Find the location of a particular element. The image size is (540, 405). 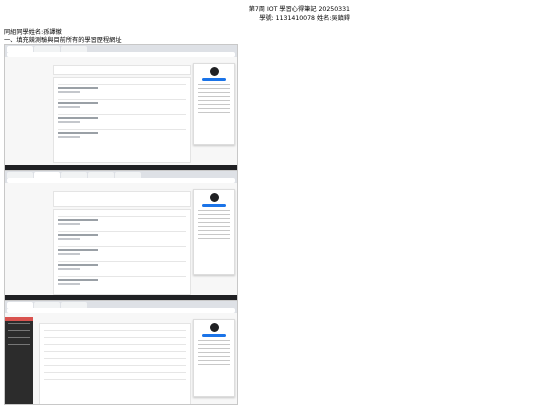

header-title: 第7周 IOT 學習心得筆記 20250331 is located at coordinates (299, 9).